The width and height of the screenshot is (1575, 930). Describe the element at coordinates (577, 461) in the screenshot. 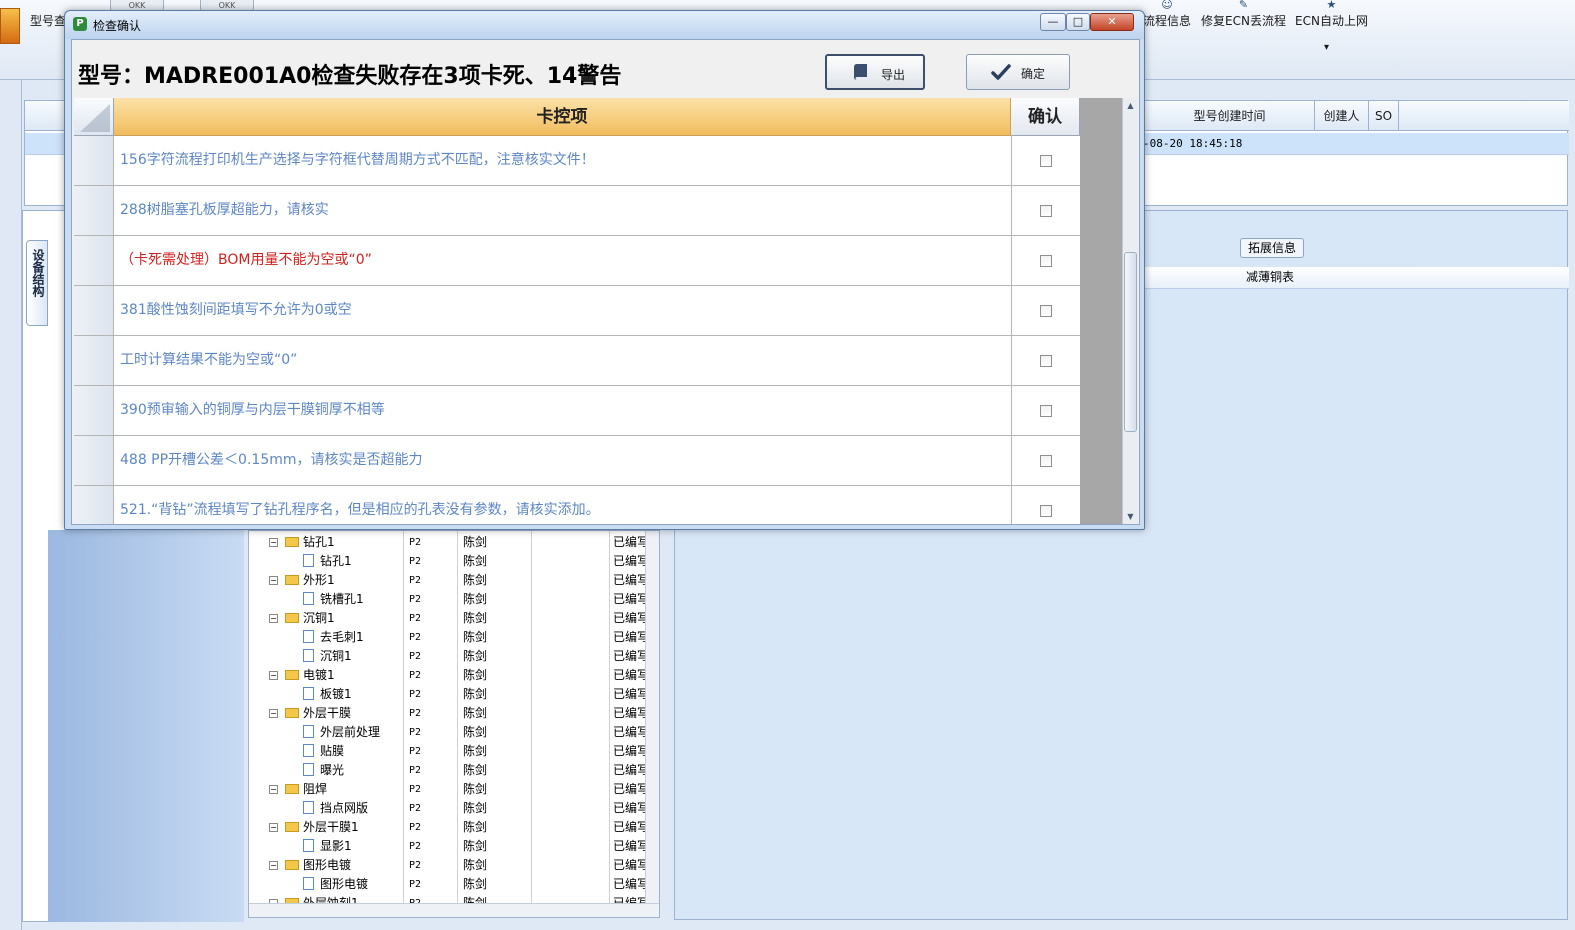

I see `check-item-row: 488 PP开槽公差＜0.15mm，请核实是否超能力` at that location.